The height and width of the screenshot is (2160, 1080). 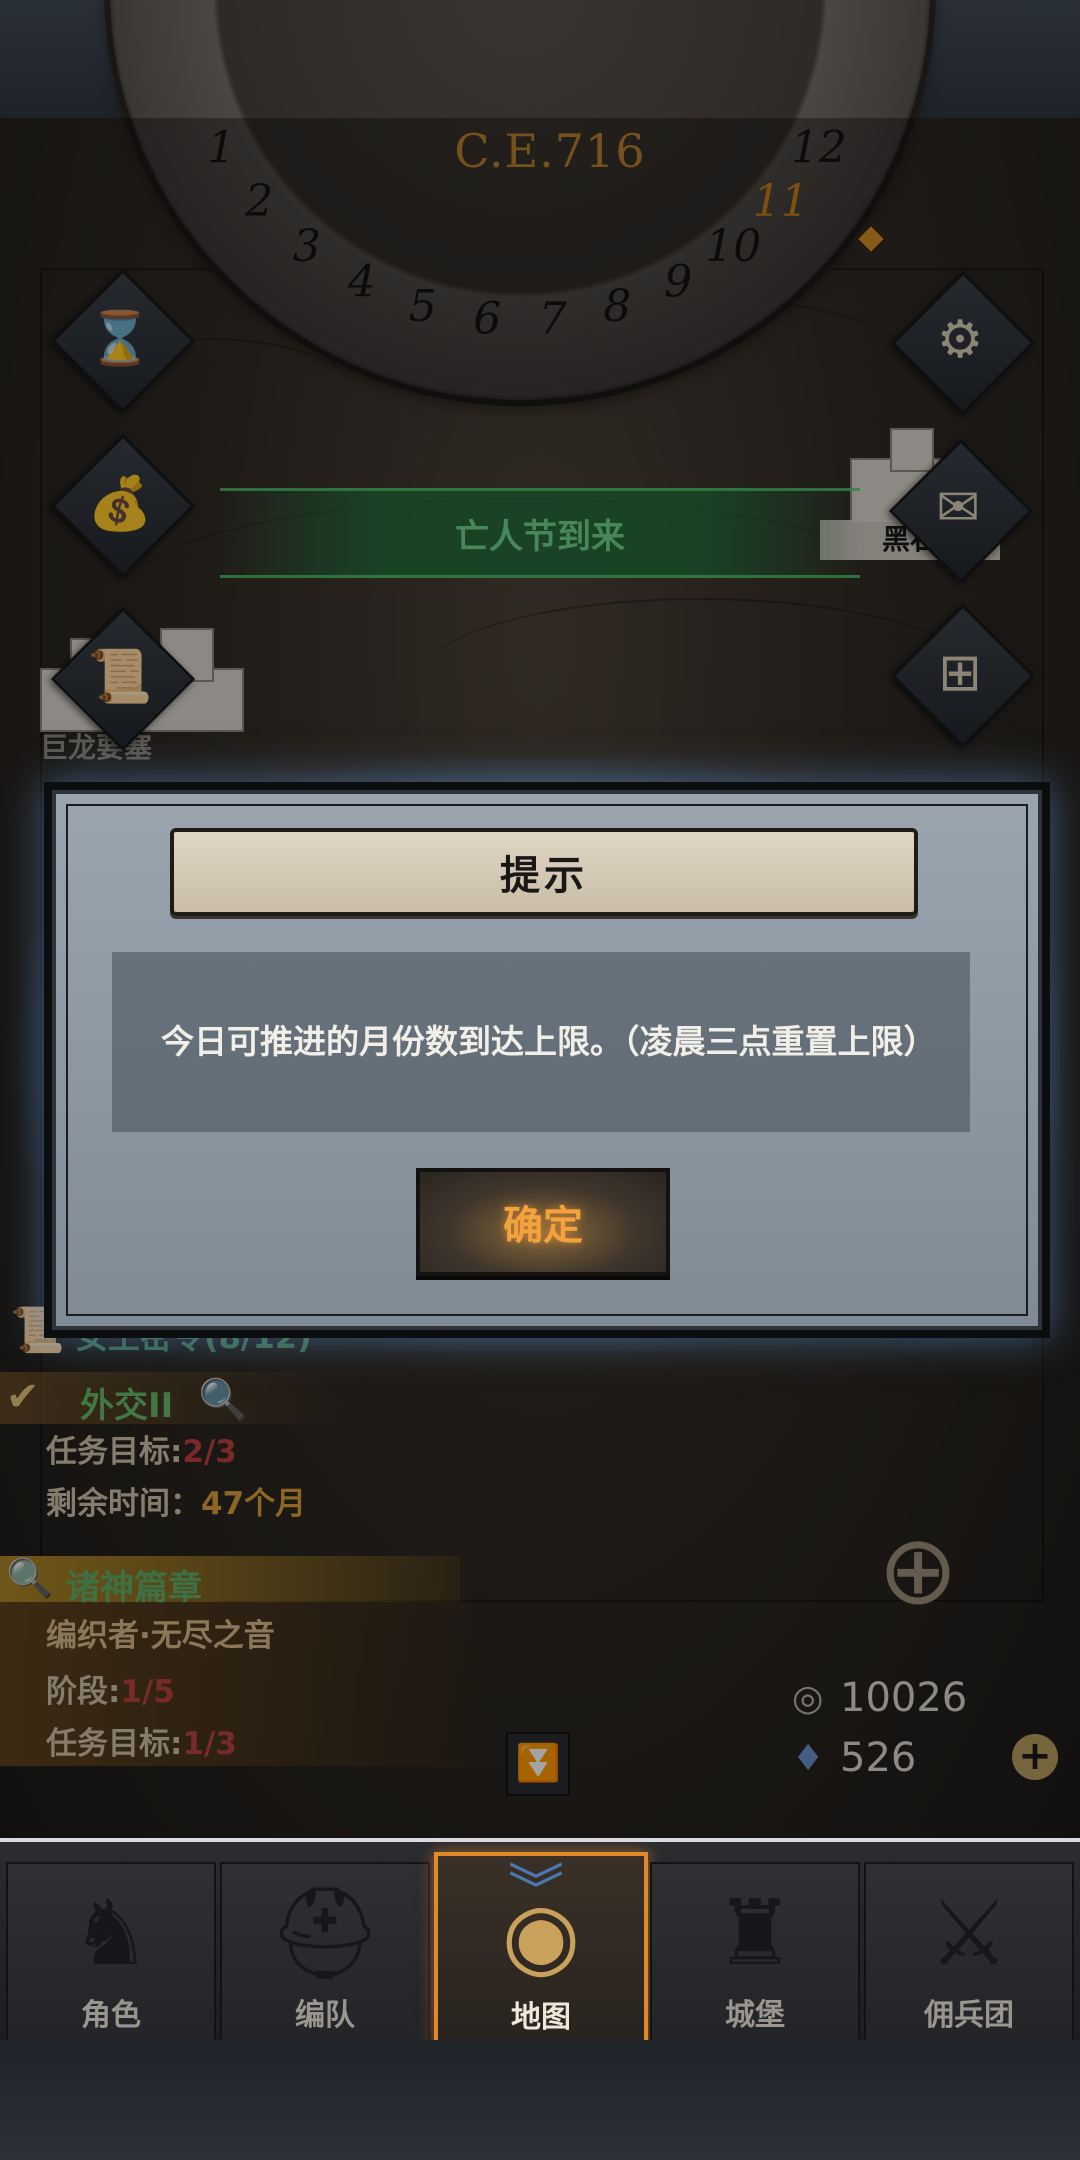 What do you see at coordinates (111, 2015) in the screenshot?
I see `nav-label: 角色` at bounding box center [111, 2015].